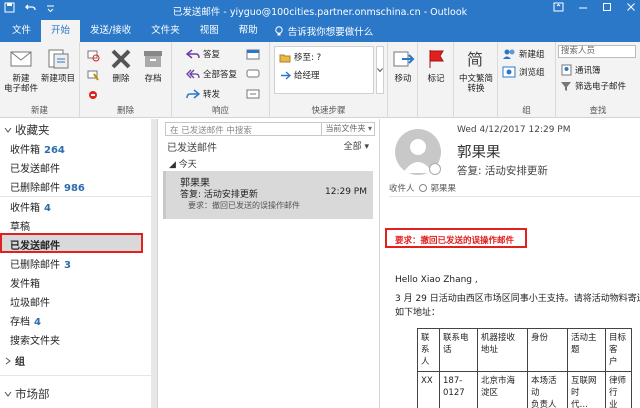 This screenshot has height=408, width=640. I want to click on folder-label: 草稿, so click(20, 227).